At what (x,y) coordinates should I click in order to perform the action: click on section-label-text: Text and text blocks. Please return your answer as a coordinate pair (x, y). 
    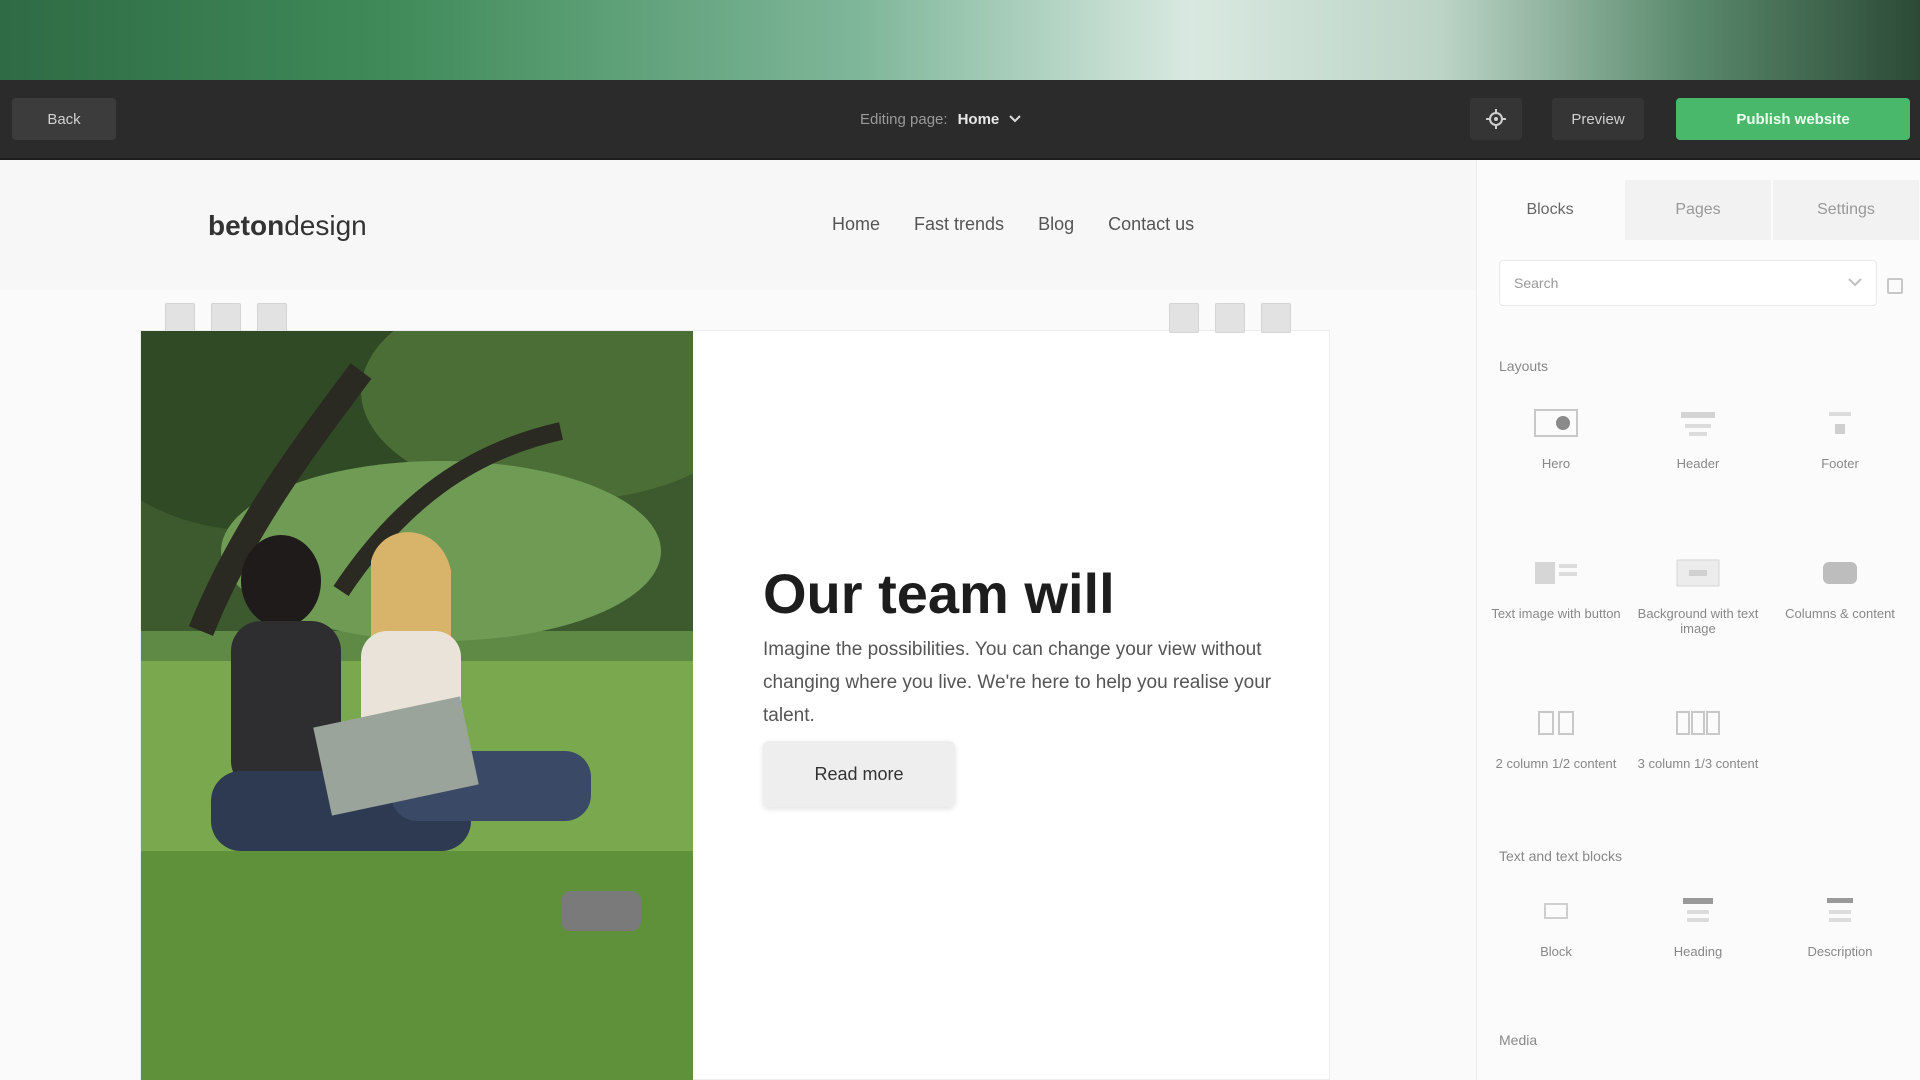
    Looking at the image, I should click on (1560, 856).